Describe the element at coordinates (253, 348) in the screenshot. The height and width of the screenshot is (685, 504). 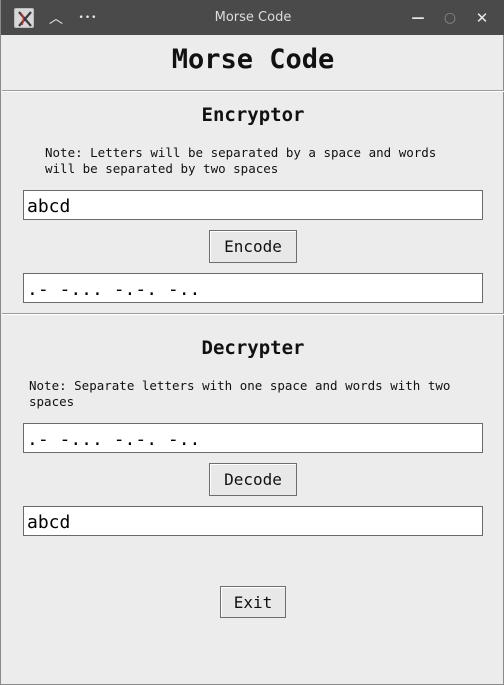
I see `decrypter-title: Decrypter` at that location.